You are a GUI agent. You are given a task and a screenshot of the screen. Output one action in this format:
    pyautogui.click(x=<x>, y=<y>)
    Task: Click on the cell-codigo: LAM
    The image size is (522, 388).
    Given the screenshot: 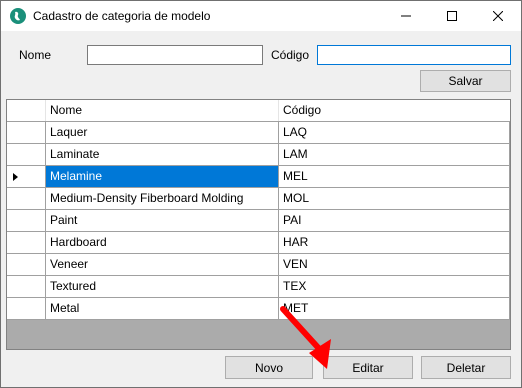 What is the action you would take?
    pyautogui.click(x=394, y=155)
    